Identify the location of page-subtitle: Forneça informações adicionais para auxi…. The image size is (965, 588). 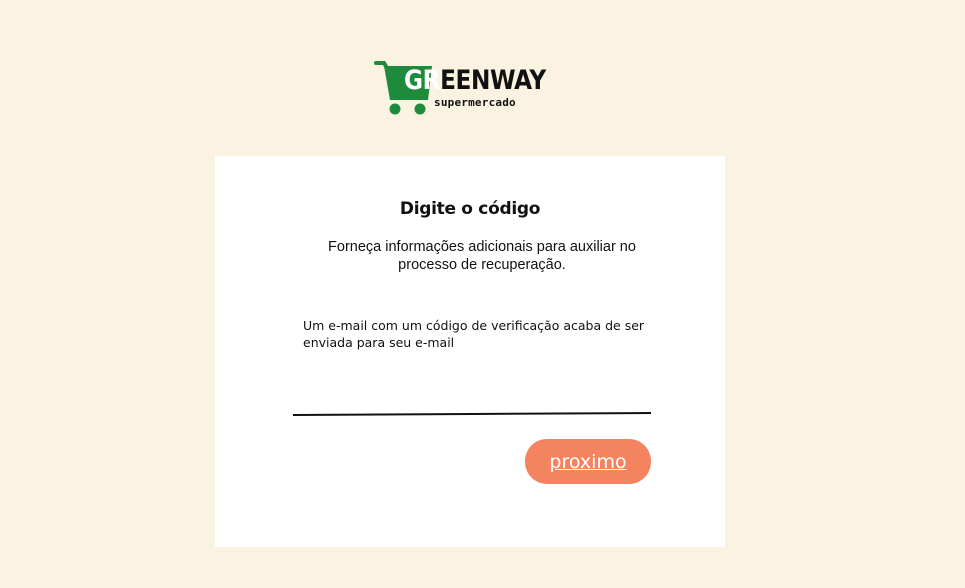
(482, 256).